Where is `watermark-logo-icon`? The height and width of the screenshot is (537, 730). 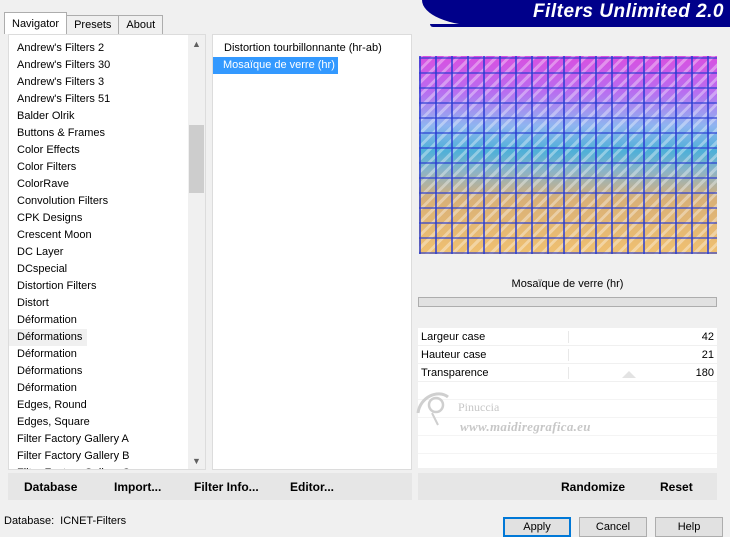
watermark-logo-icon is located at coordinates (432, 409).